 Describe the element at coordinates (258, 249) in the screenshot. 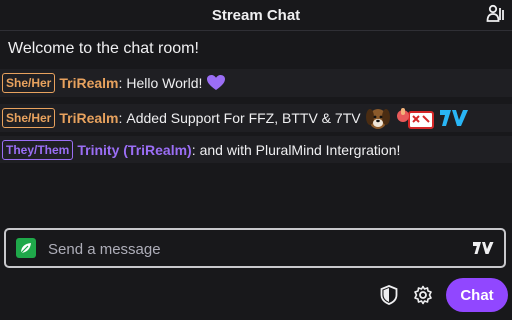

I see `chat-message-input` at that location.